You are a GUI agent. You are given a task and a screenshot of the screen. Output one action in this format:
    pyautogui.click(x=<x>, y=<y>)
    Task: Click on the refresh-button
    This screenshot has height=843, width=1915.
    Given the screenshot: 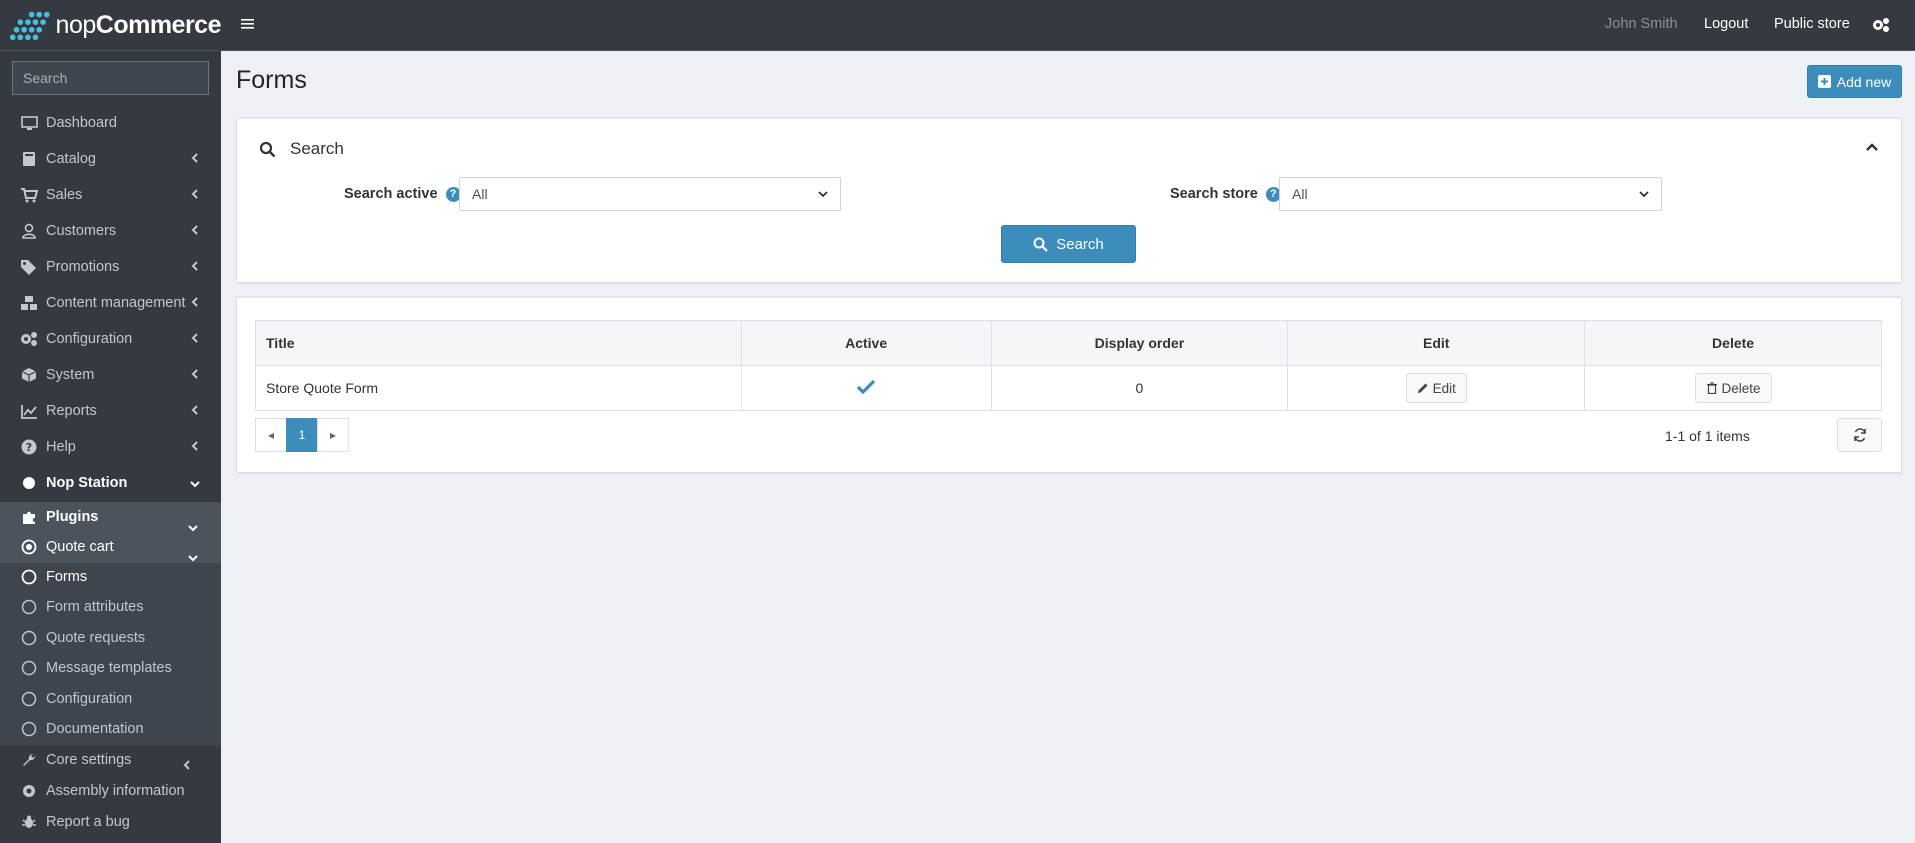 What is the action you would take?
    pyautogui.click(x=1859, y=435)
    